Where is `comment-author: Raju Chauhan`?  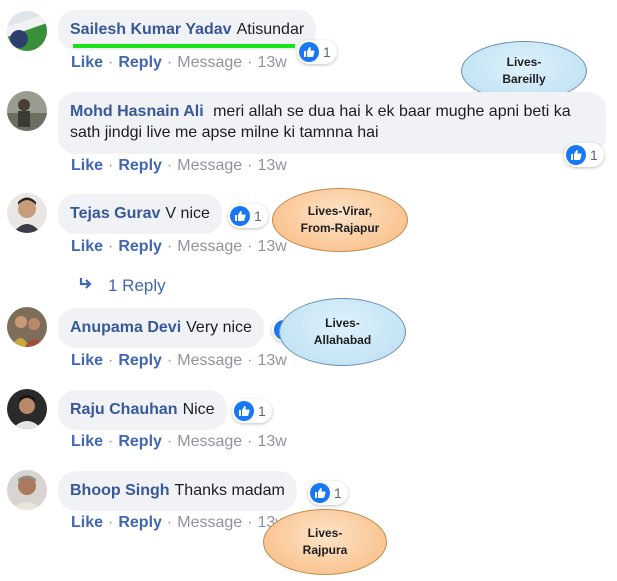
comment-author: Raju Chauhan is located at coordinates (124, 410).